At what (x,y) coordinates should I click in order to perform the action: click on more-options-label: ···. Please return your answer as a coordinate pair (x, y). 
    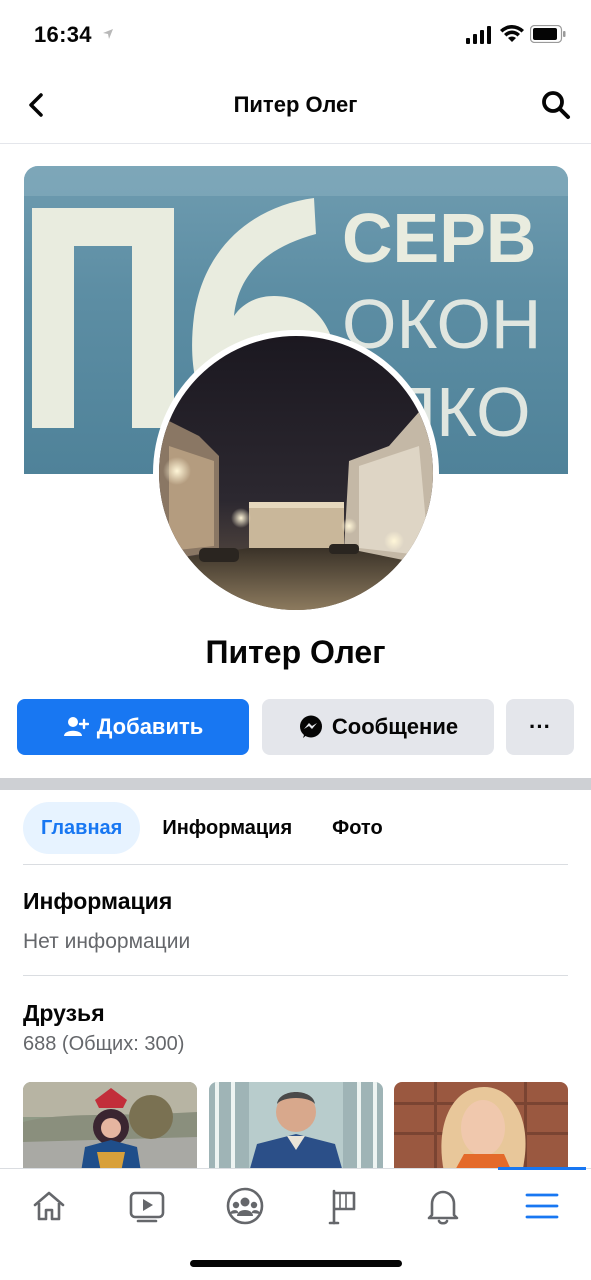
    Looking at the image, I should click on (540, 726).